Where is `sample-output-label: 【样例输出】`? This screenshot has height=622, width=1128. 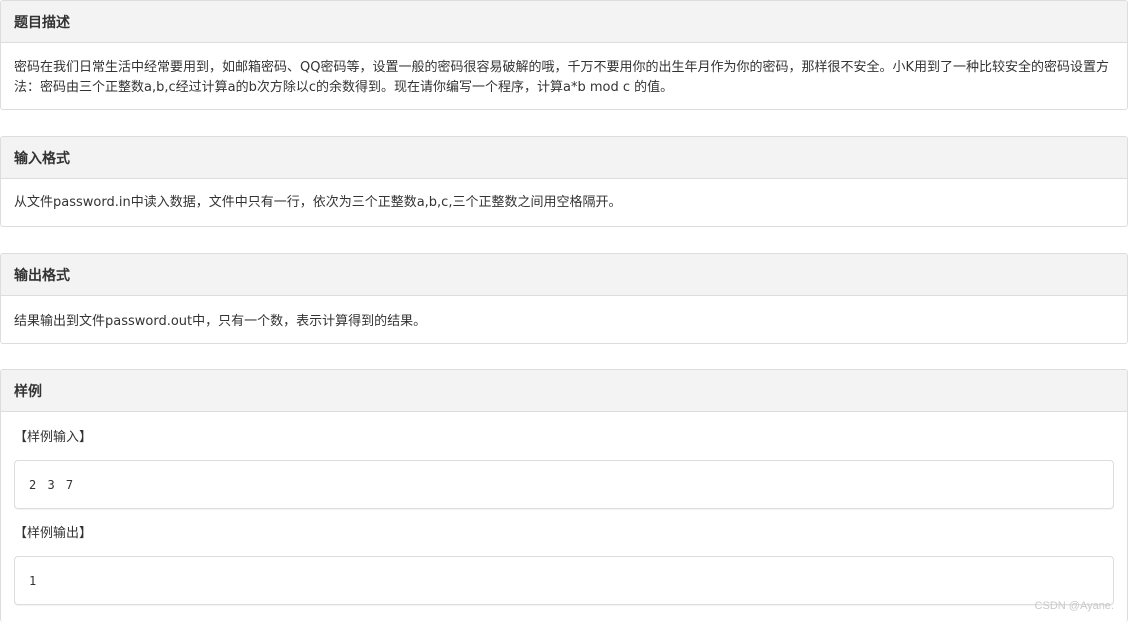
sample-output-label: 【样例输出】 is located at coordinates (53, 533).